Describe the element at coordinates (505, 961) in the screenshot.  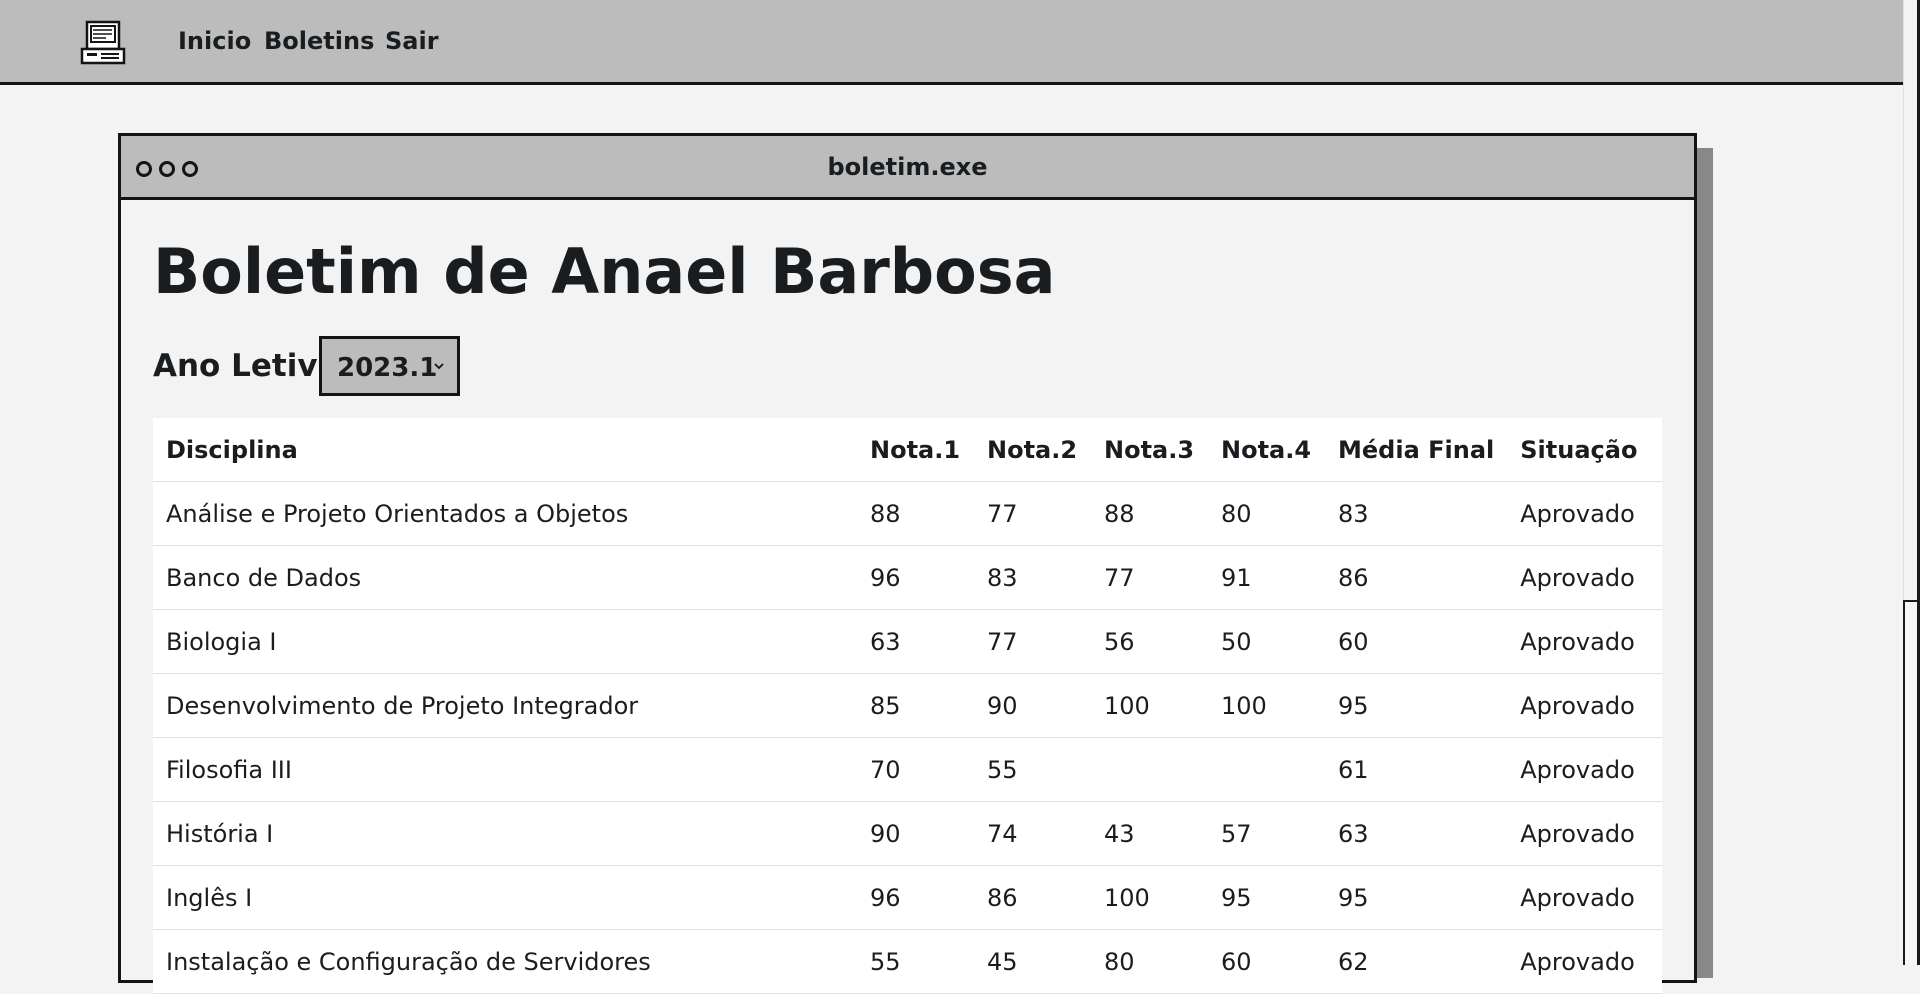
I see `cell-disciplina: Instalação e Configuração de Servidores` at that location.